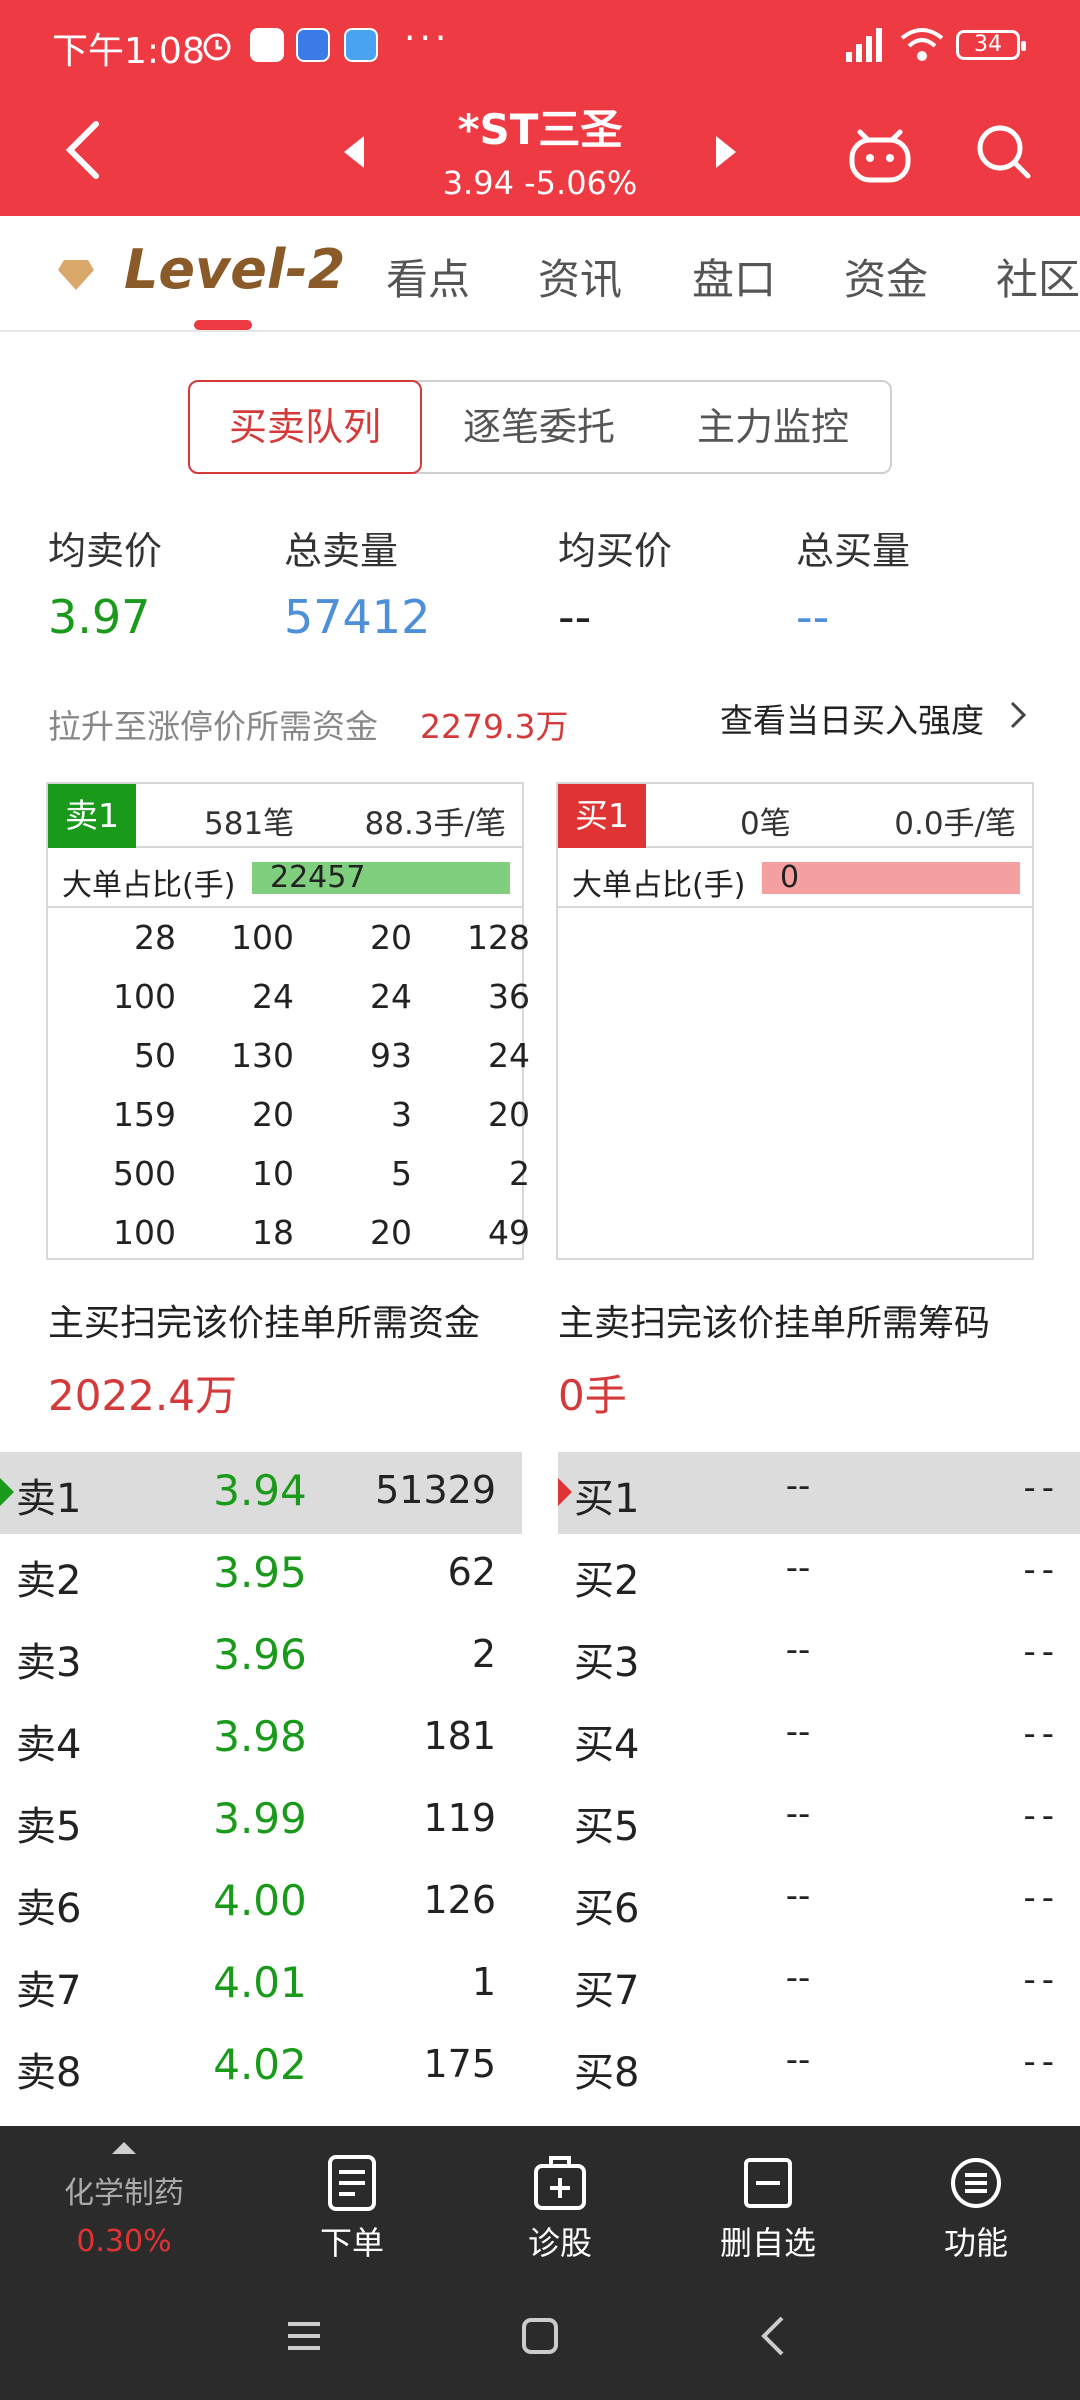 Image resolution: width=1080 pixels, height=2400 pixels. Describe the element at coordinates (813, 617) in the screenshot. I see `total-buy-volume: --` at that location.